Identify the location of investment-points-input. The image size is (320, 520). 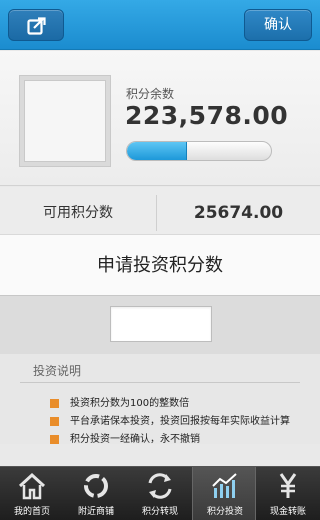
(161, 324).